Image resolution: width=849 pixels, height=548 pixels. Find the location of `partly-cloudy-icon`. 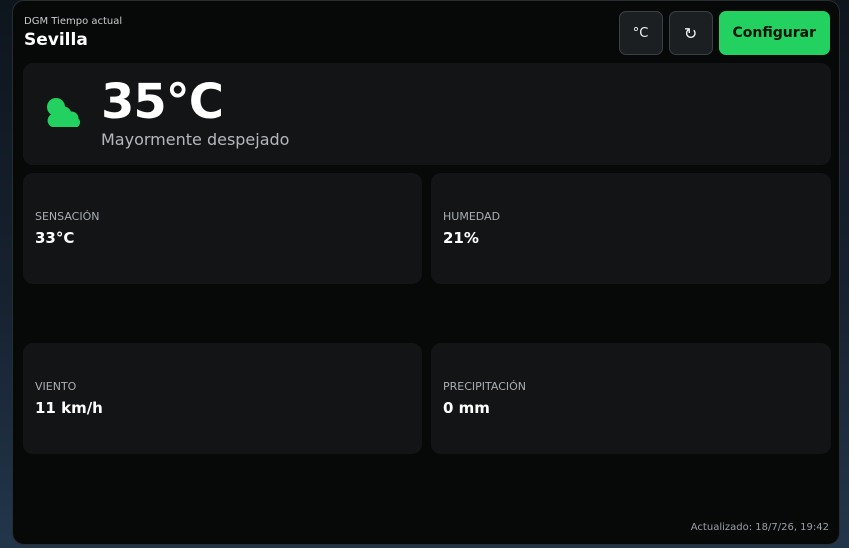

partly-cloudy-icon is located at coordinates (64, 112).